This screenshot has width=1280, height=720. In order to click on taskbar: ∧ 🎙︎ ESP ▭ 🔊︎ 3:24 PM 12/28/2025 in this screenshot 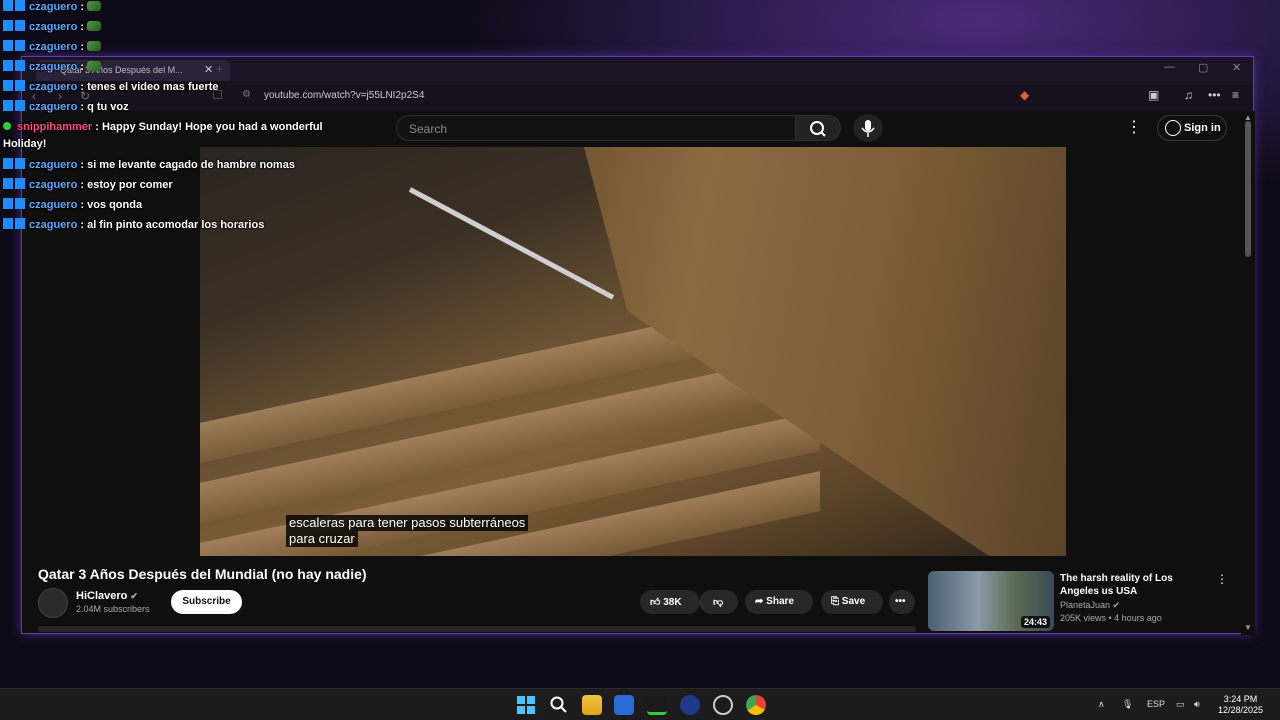, I will do `click(640, 704)`.